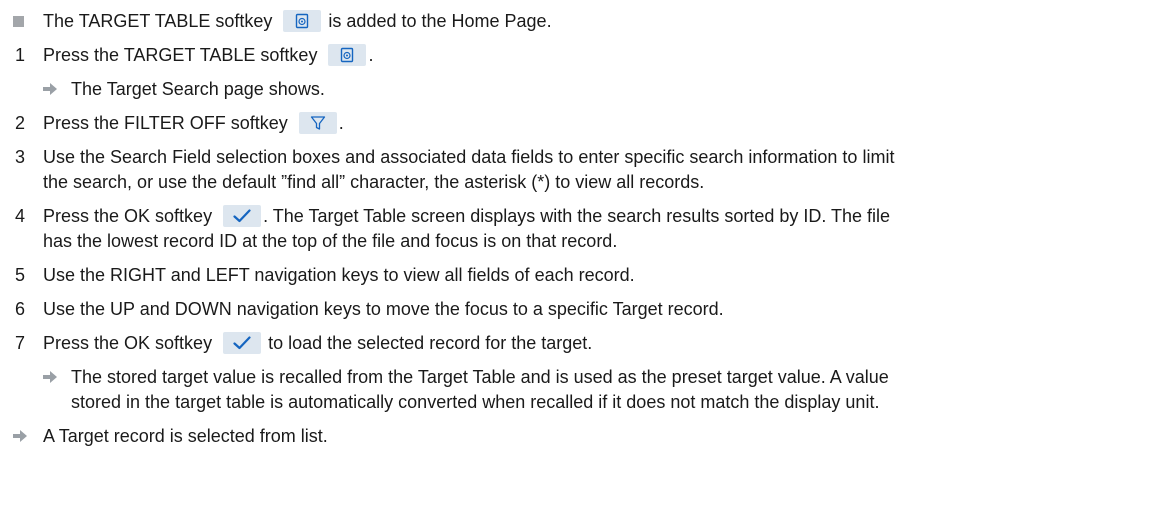 This screenshot has width=1163, height=523. I want to click on step-2-text: Press the FILTER OFF softkey ., so click(193, 123).